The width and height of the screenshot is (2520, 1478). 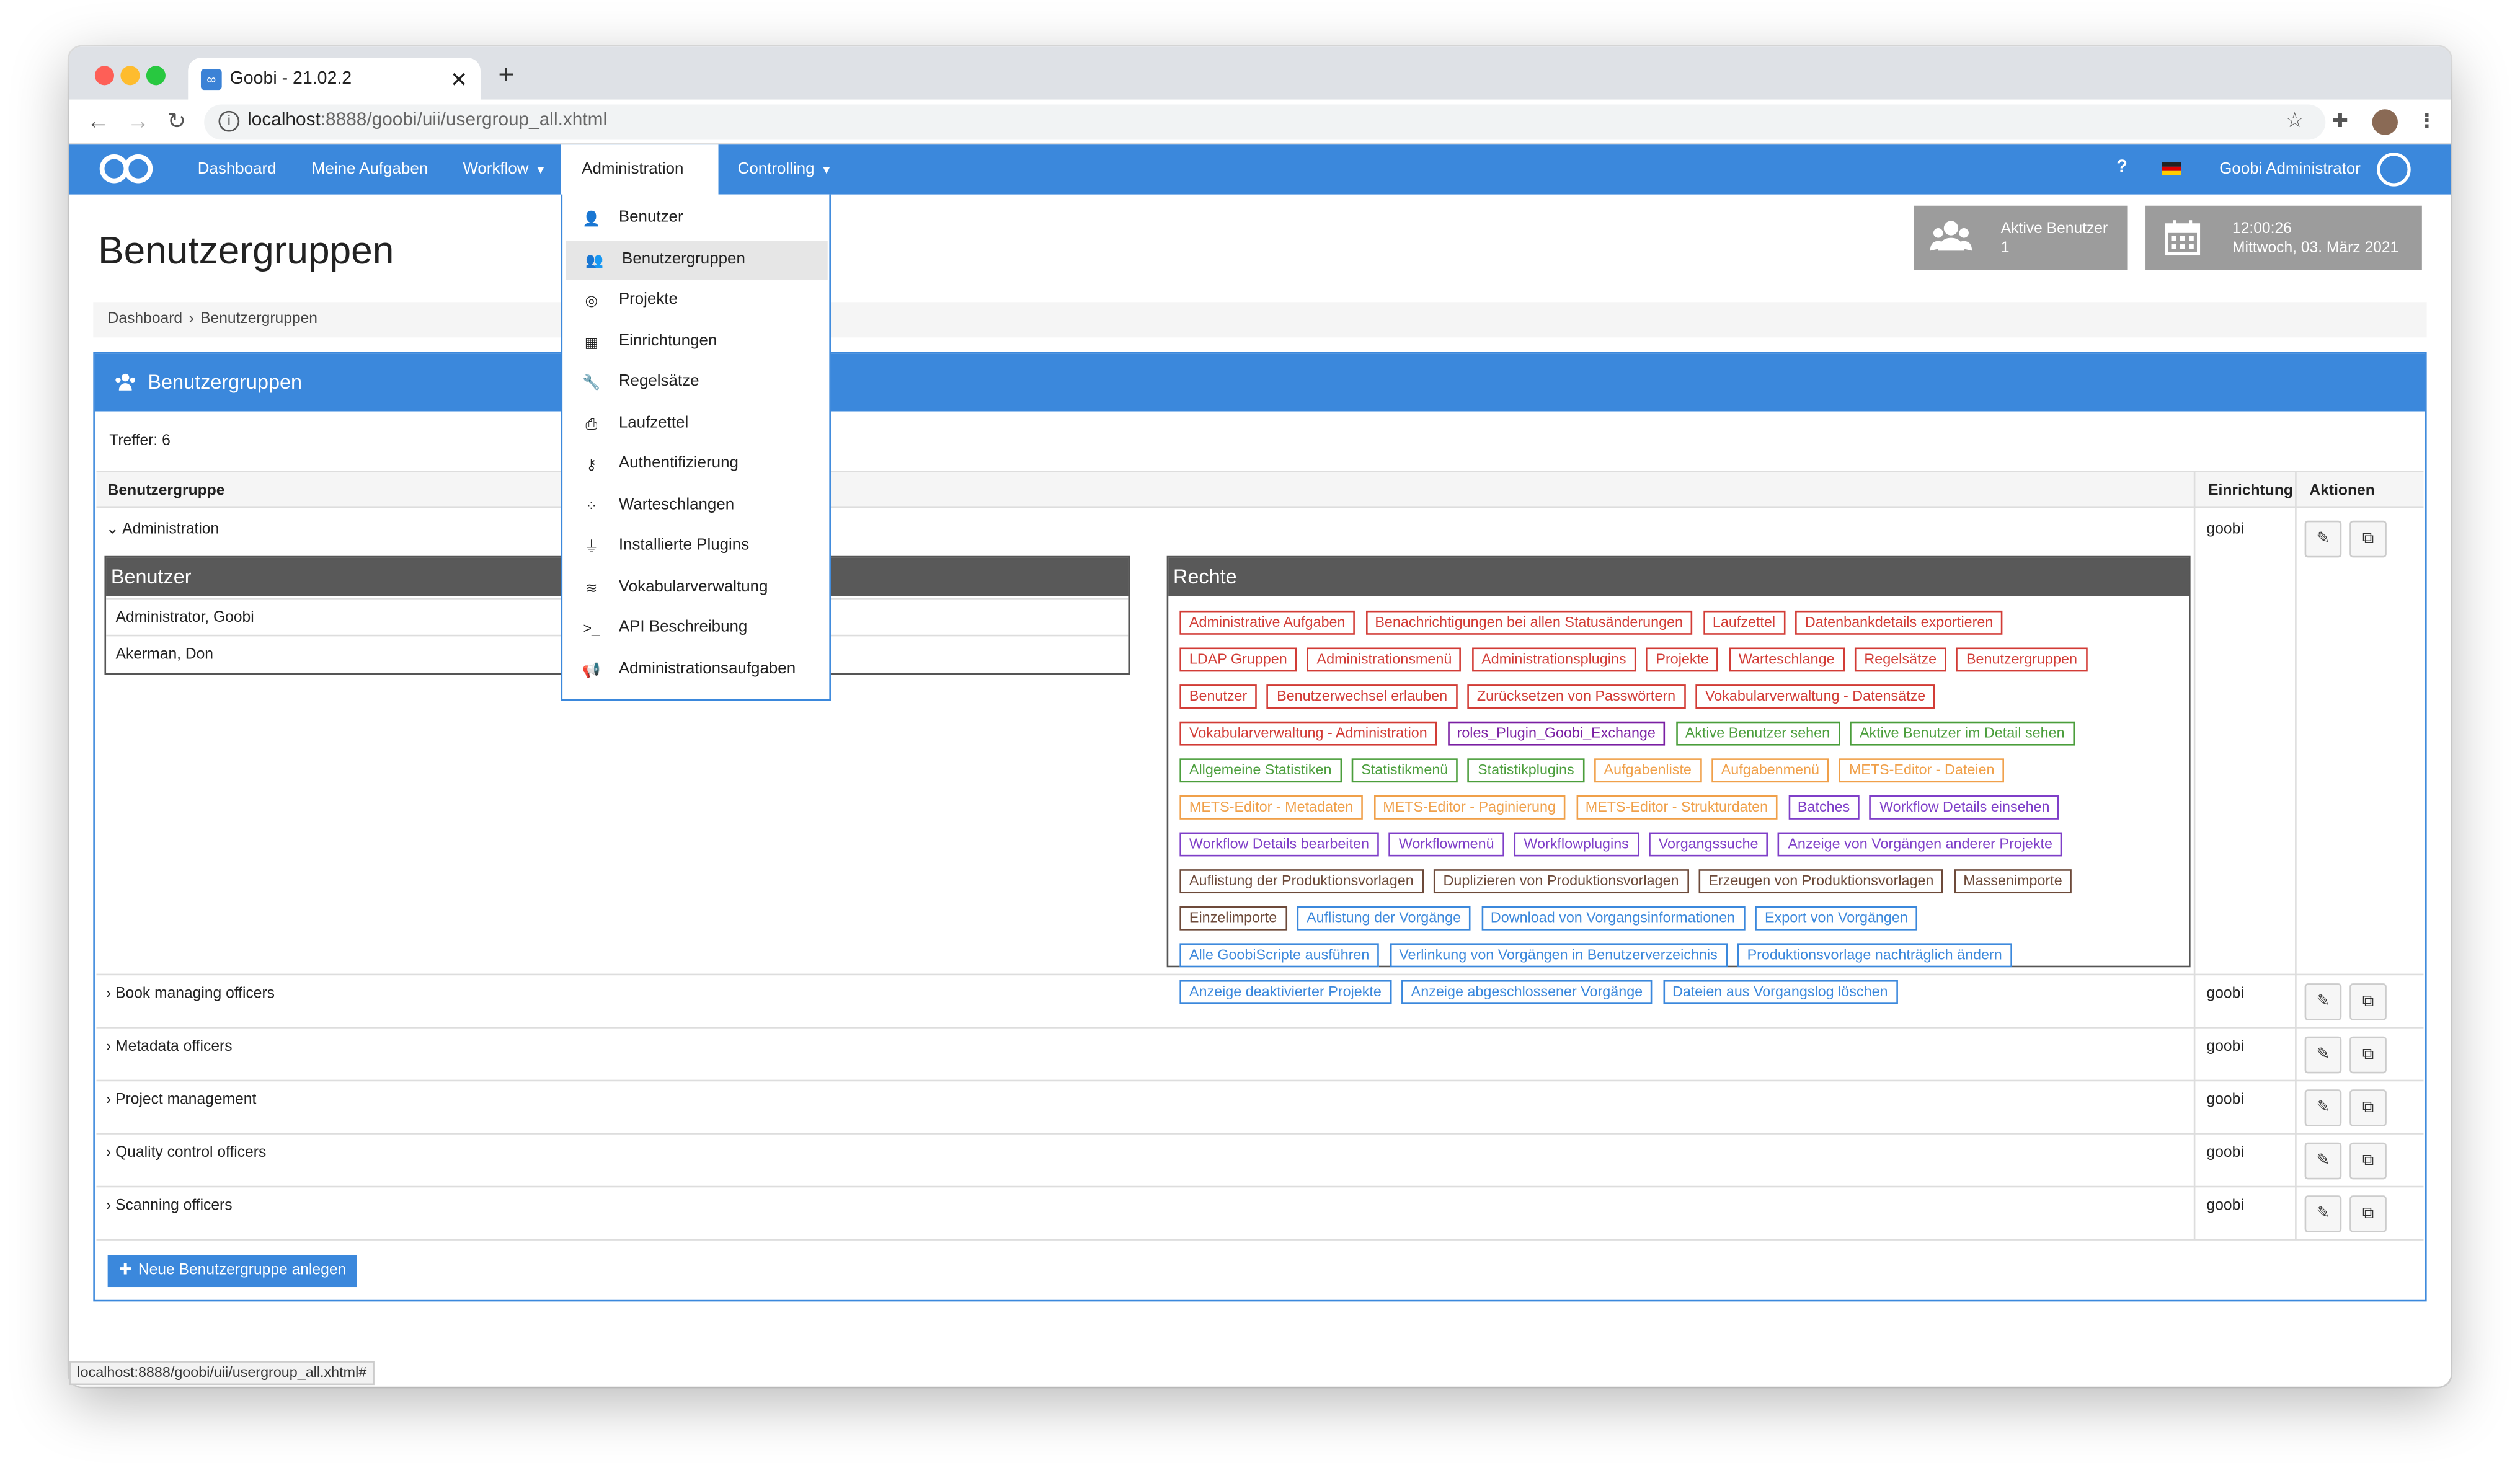 What do you see at coordinates (130, 76) in the screenshot?
I see `minimize-window-icon` at bounding box center [130, 76].